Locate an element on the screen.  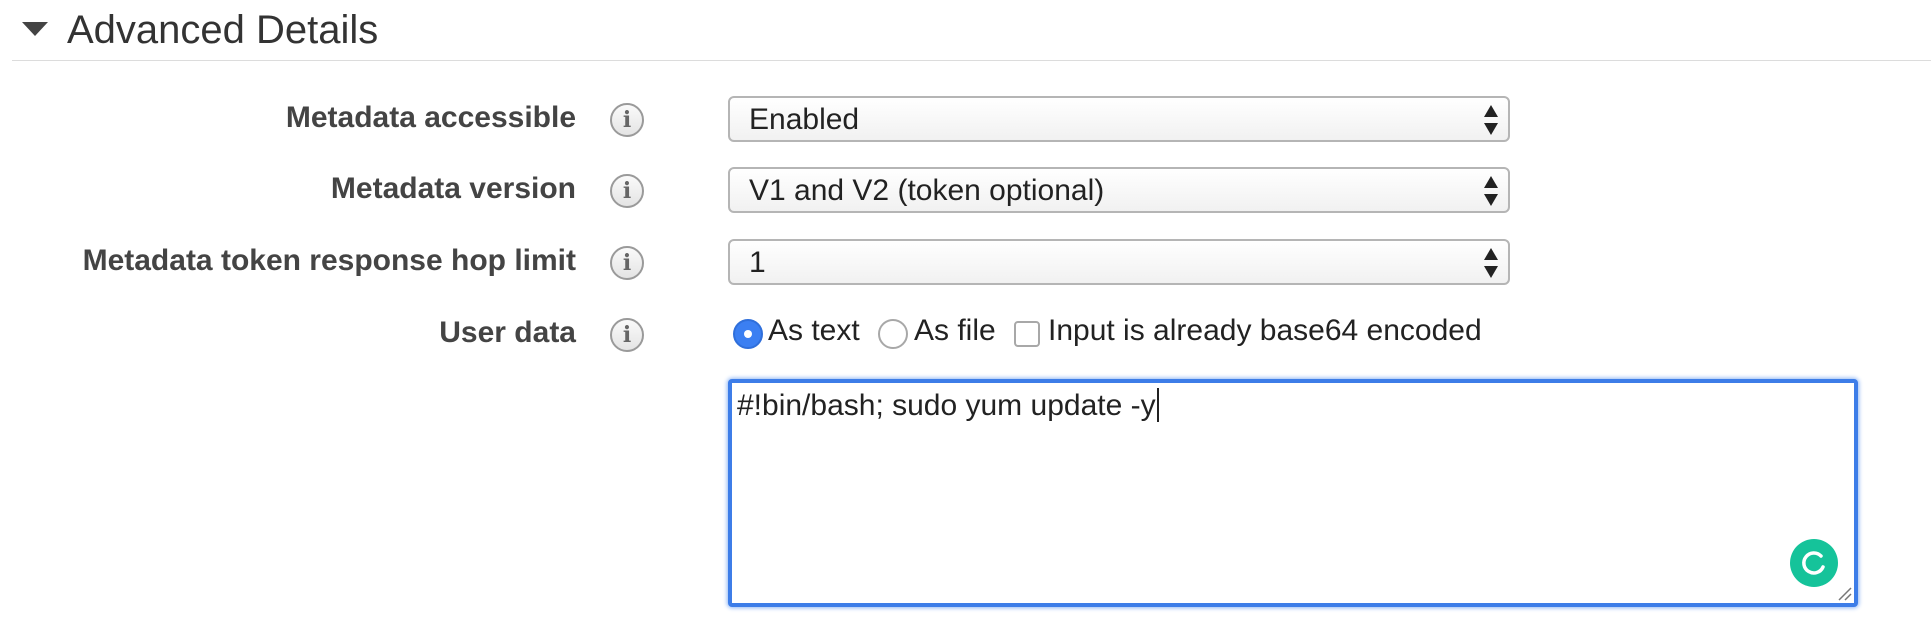
metadata-accessible-label: Metadata accessible is located at coordinates (430, 117).